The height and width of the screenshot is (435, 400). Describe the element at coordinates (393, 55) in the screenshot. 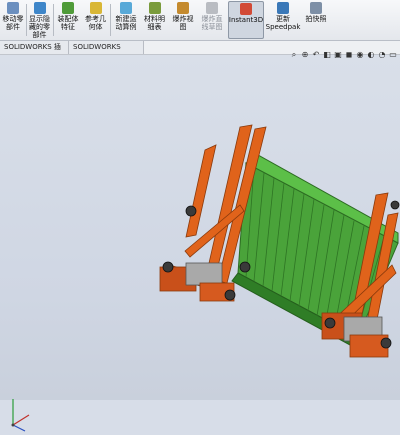

I see `view-settings-icon: ▭` at that location.